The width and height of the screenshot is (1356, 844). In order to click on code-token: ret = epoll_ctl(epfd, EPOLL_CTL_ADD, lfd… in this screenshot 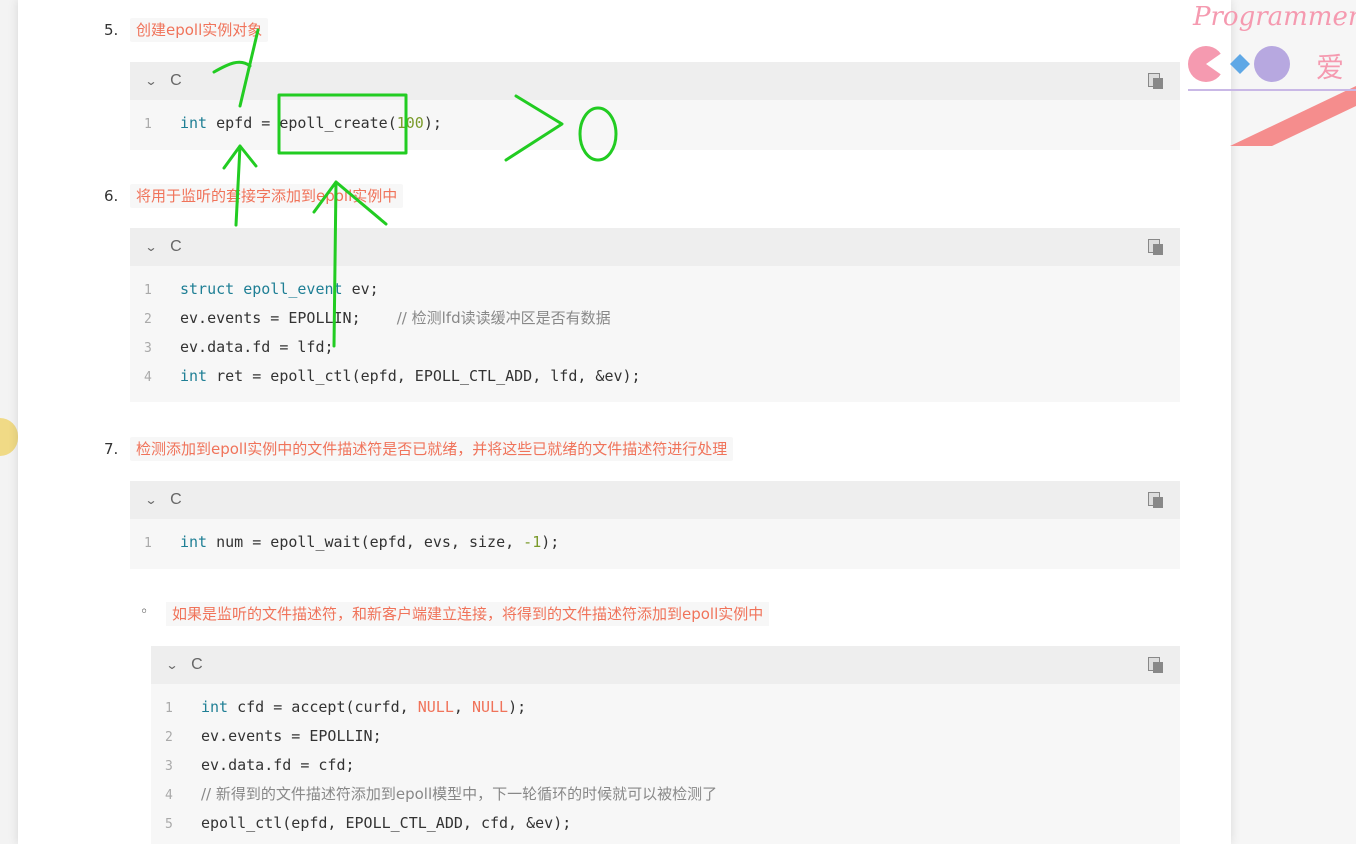, I will do `click(424, 376)`.